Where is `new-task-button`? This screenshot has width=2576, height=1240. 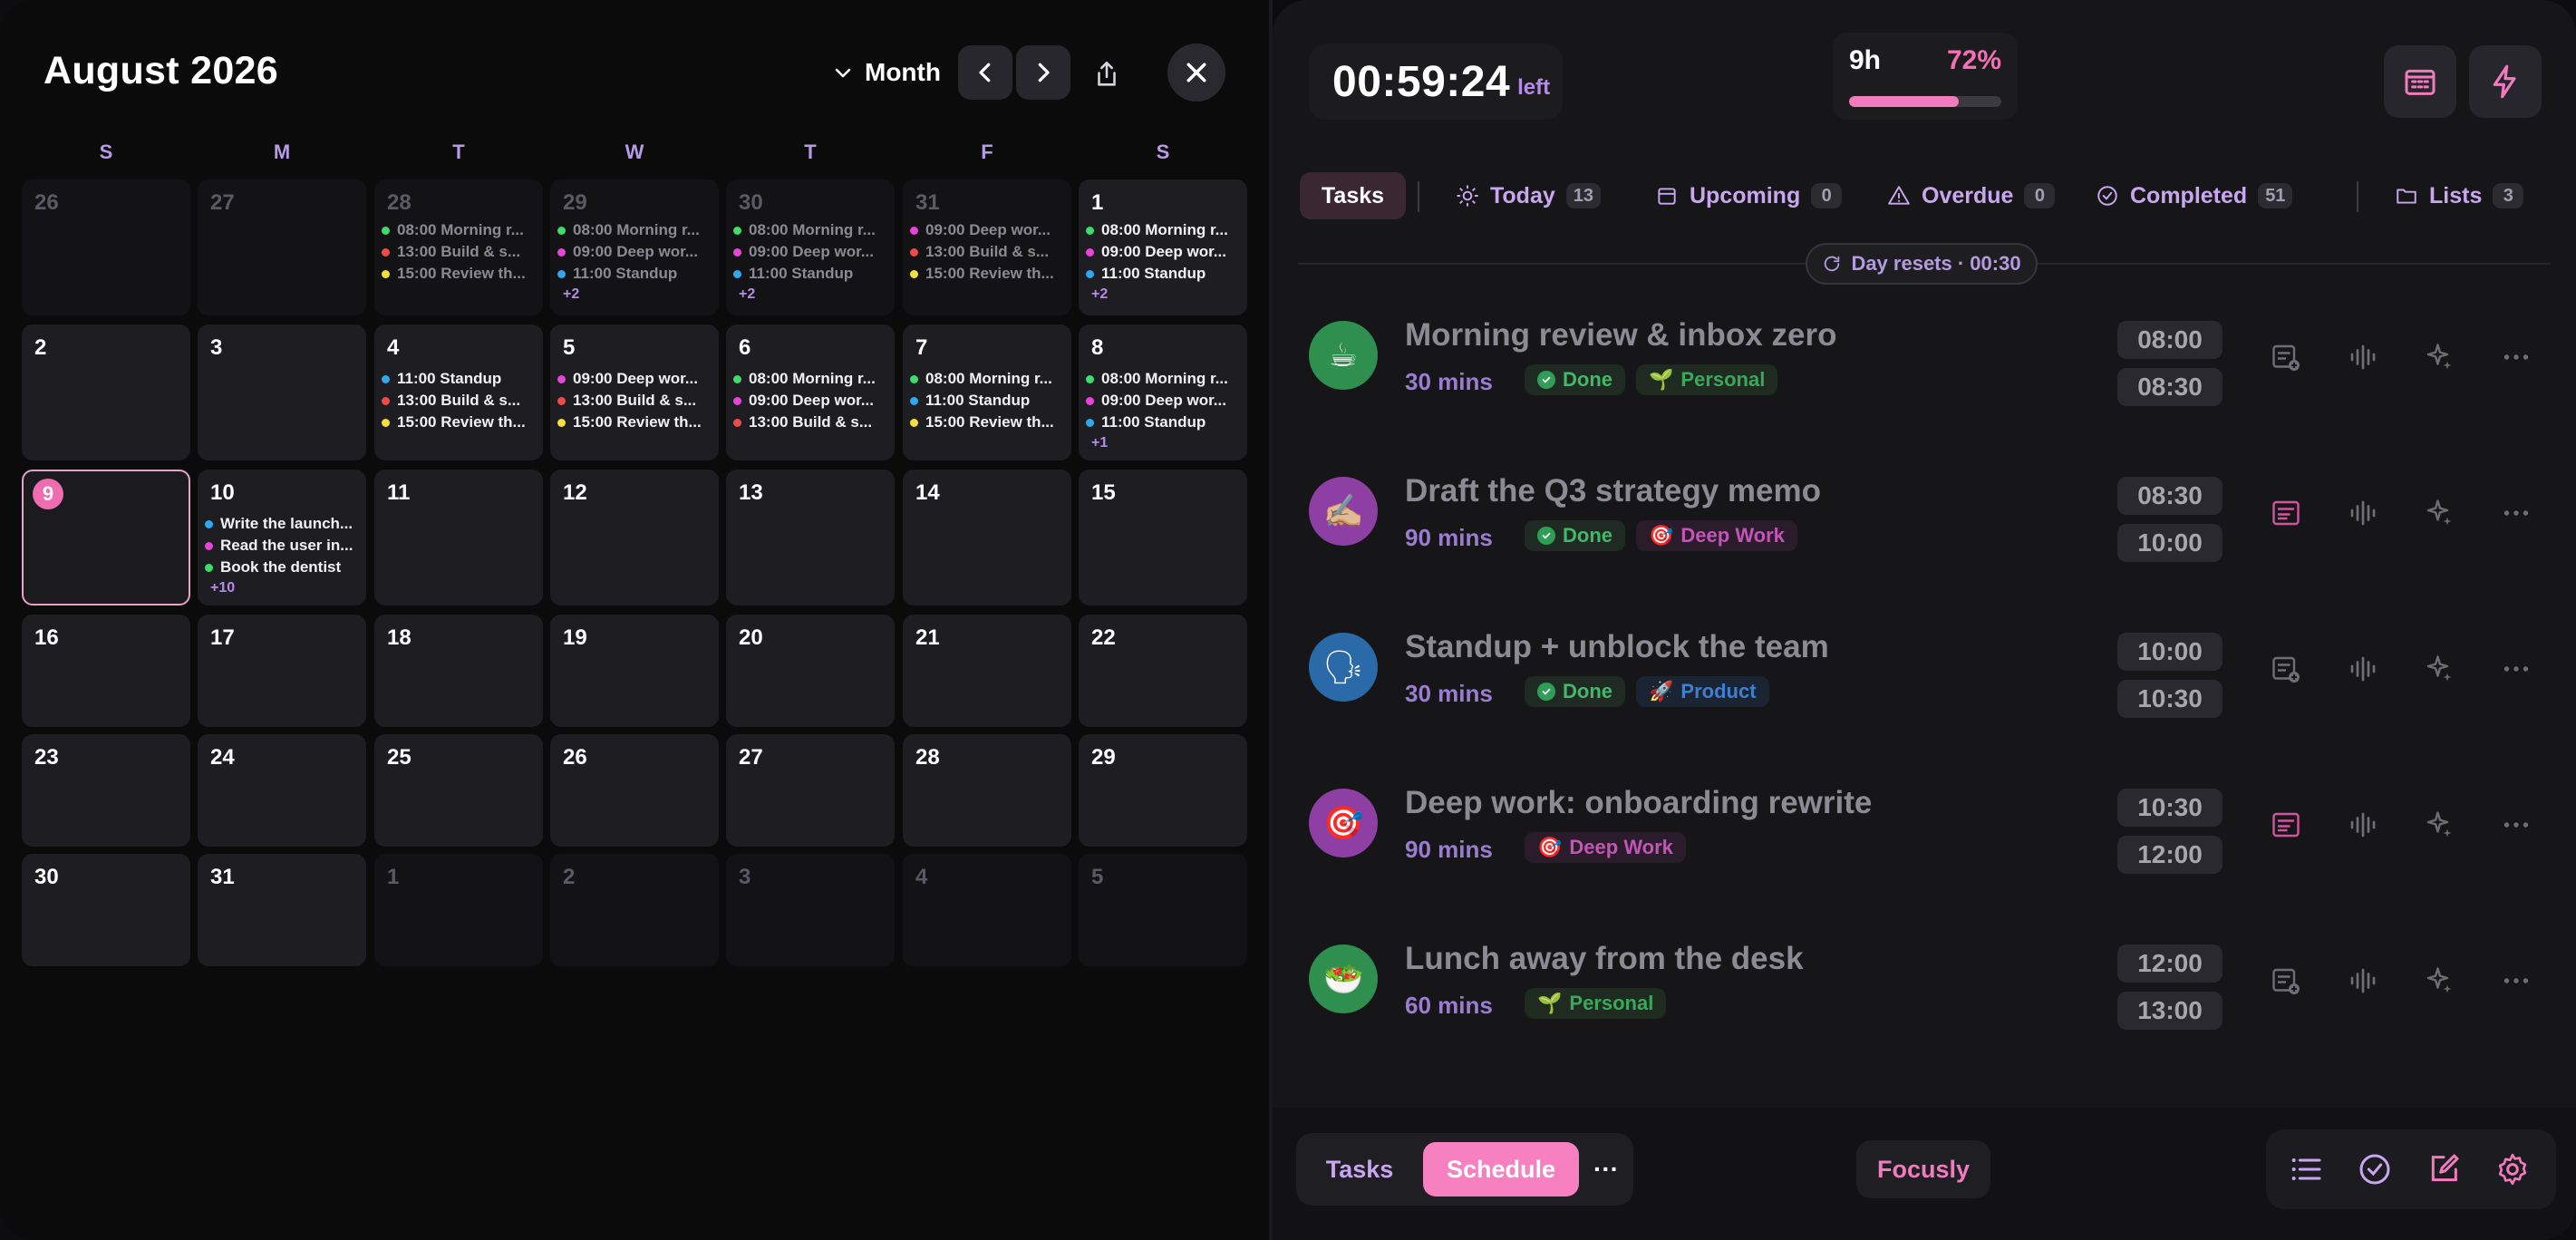
new-task-button is located at coordinates (2444, 1169).